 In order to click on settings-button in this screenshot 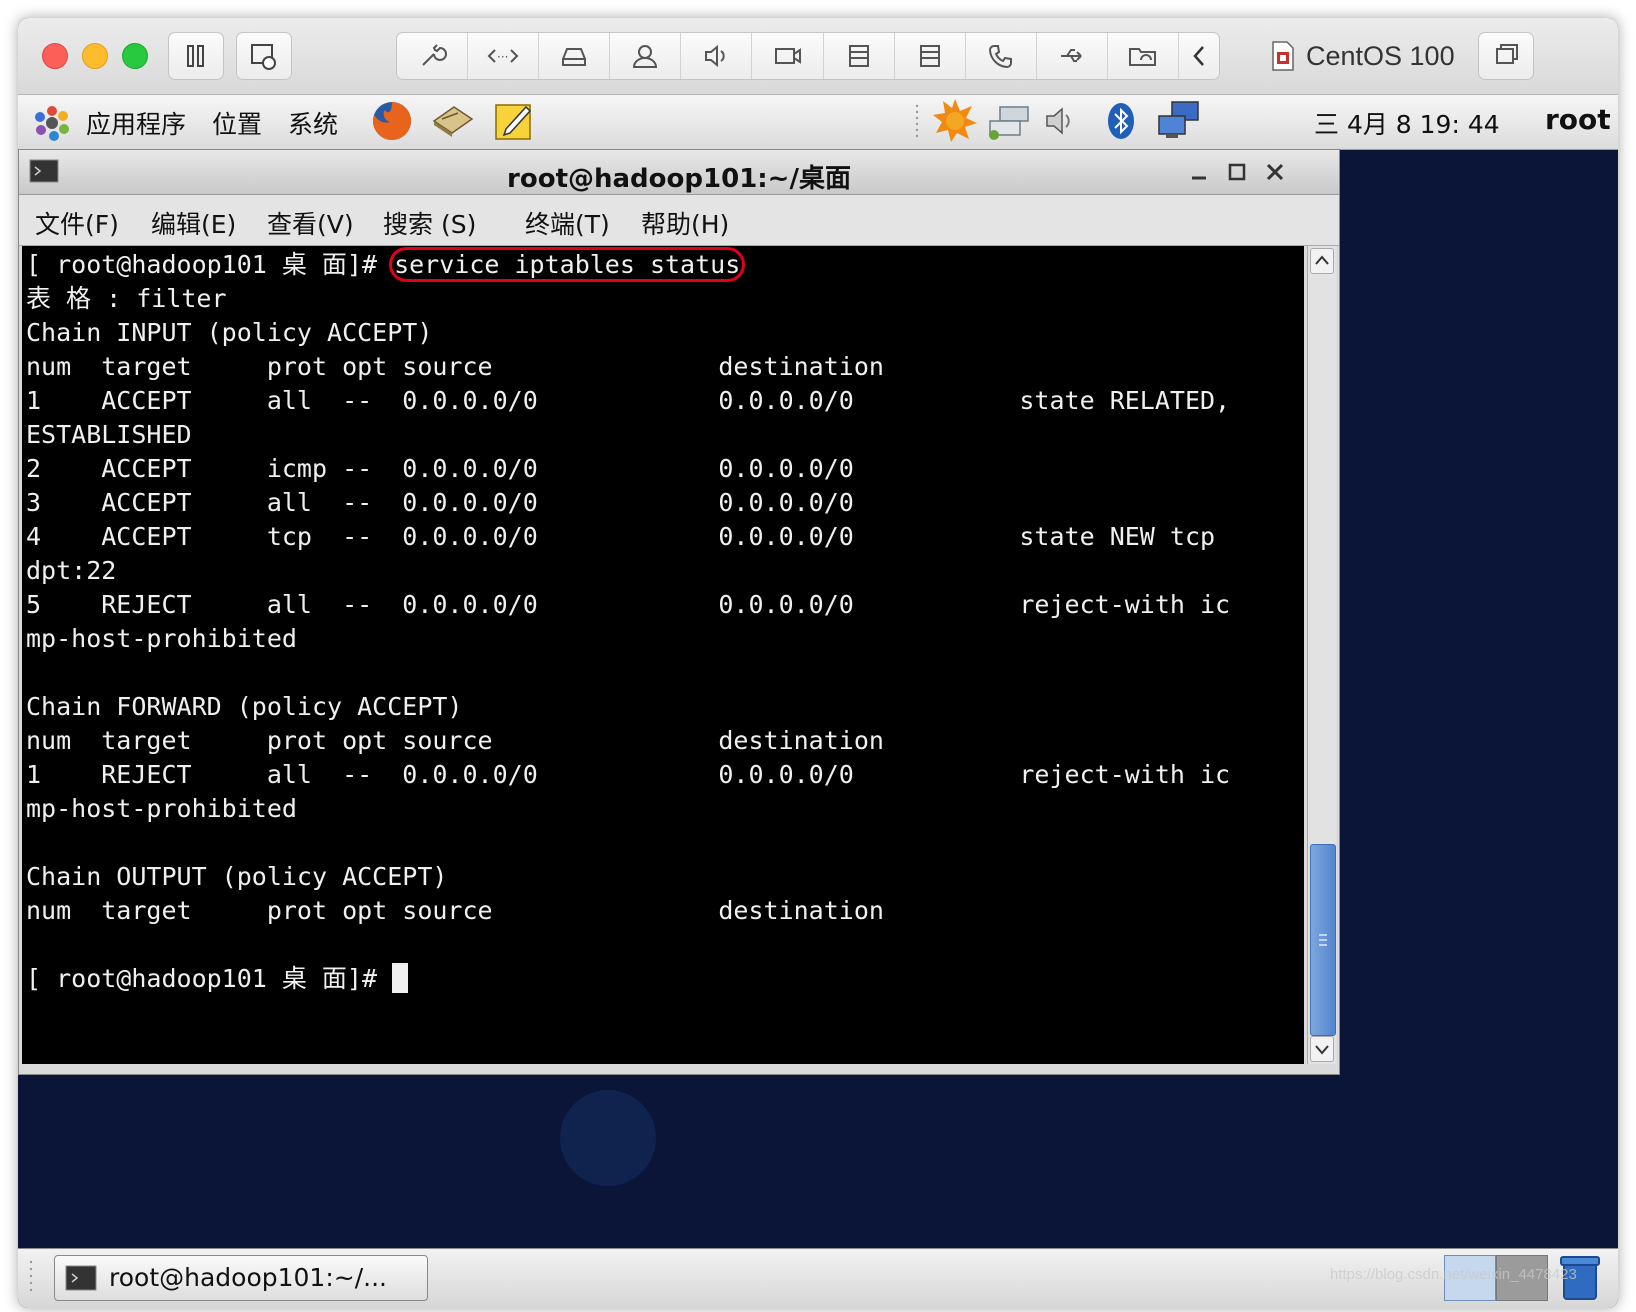, I will do `click(433, 56)`.